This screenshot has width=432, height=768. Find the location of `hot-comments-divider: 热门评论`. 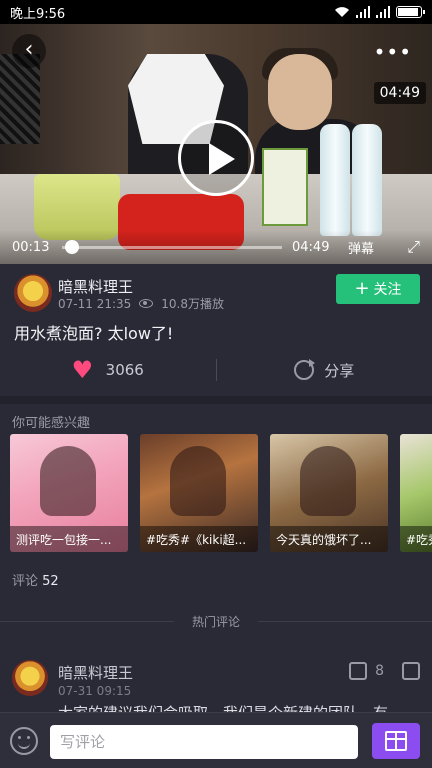

hot-comments-divider: 热门评论 is located at coordinates (216, 621).